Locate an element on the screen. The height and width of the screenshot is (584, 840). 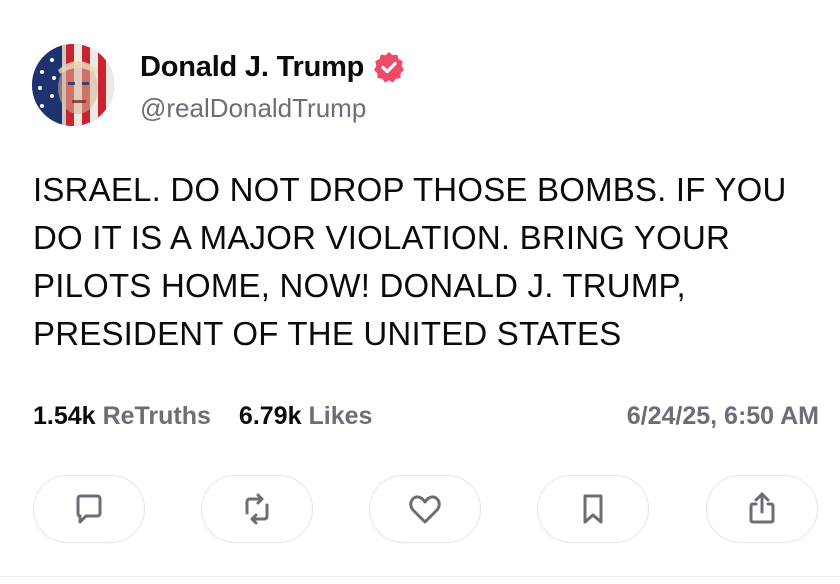
share-button is located at coordinates (762, 509).